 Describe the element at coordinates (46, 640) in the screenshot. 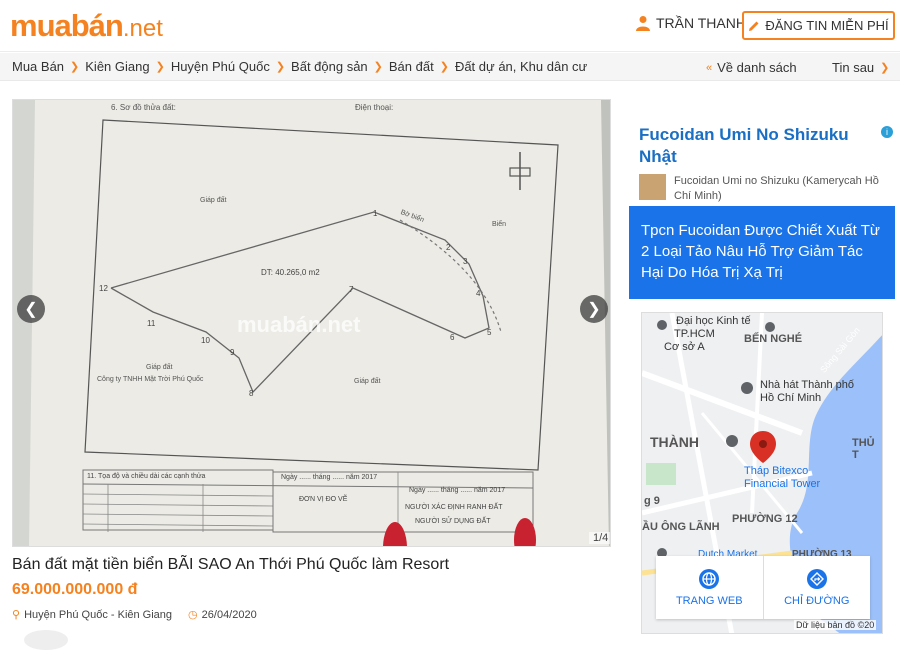

I see `seller-avatar` at that location.